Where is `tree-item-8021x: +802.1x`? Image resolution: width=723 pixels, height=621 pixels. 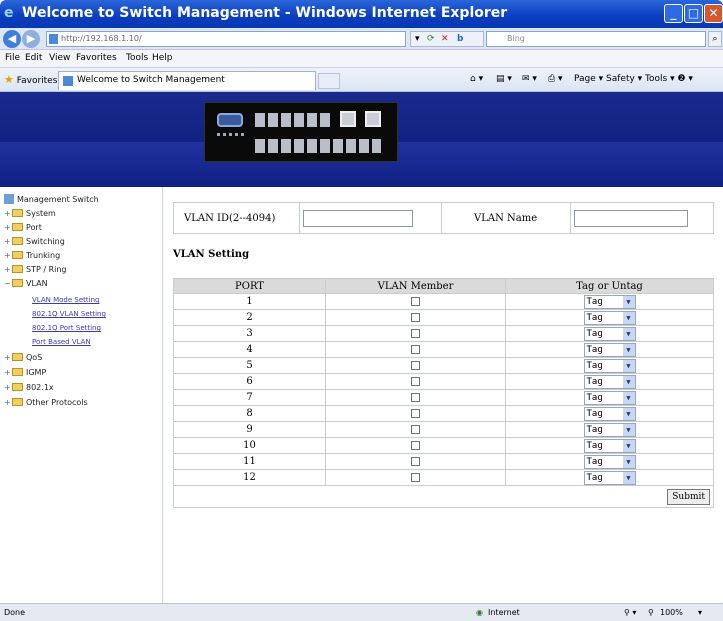 tree-item-8021x: +802.1x is located at coordinates (29, 388).